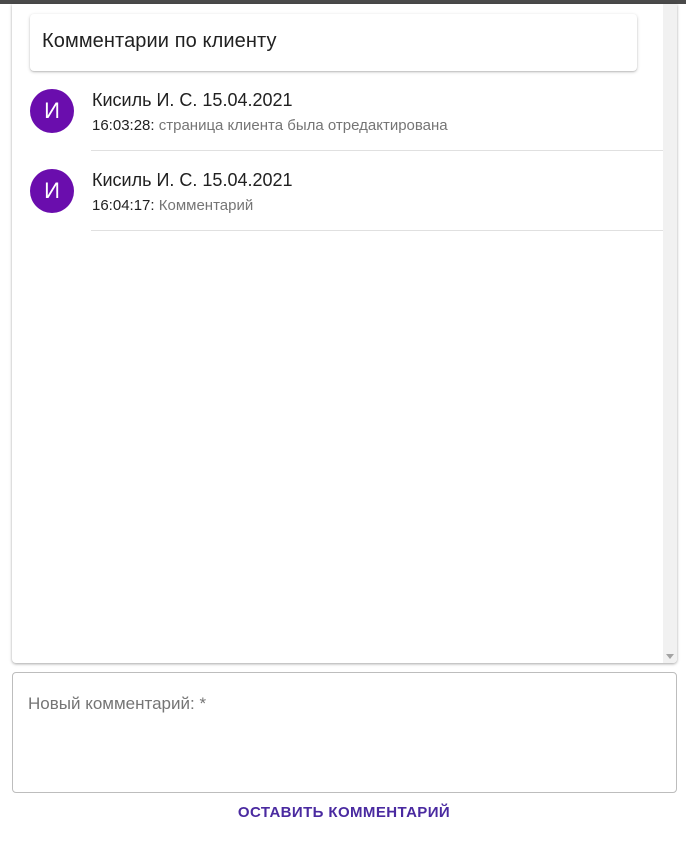 This screenshot has width=686, height=851. What do you see at coordinates (123, 125) in the screenshot?
I see `comment-time: 16:03:28:` at bounding box center [123, 125].